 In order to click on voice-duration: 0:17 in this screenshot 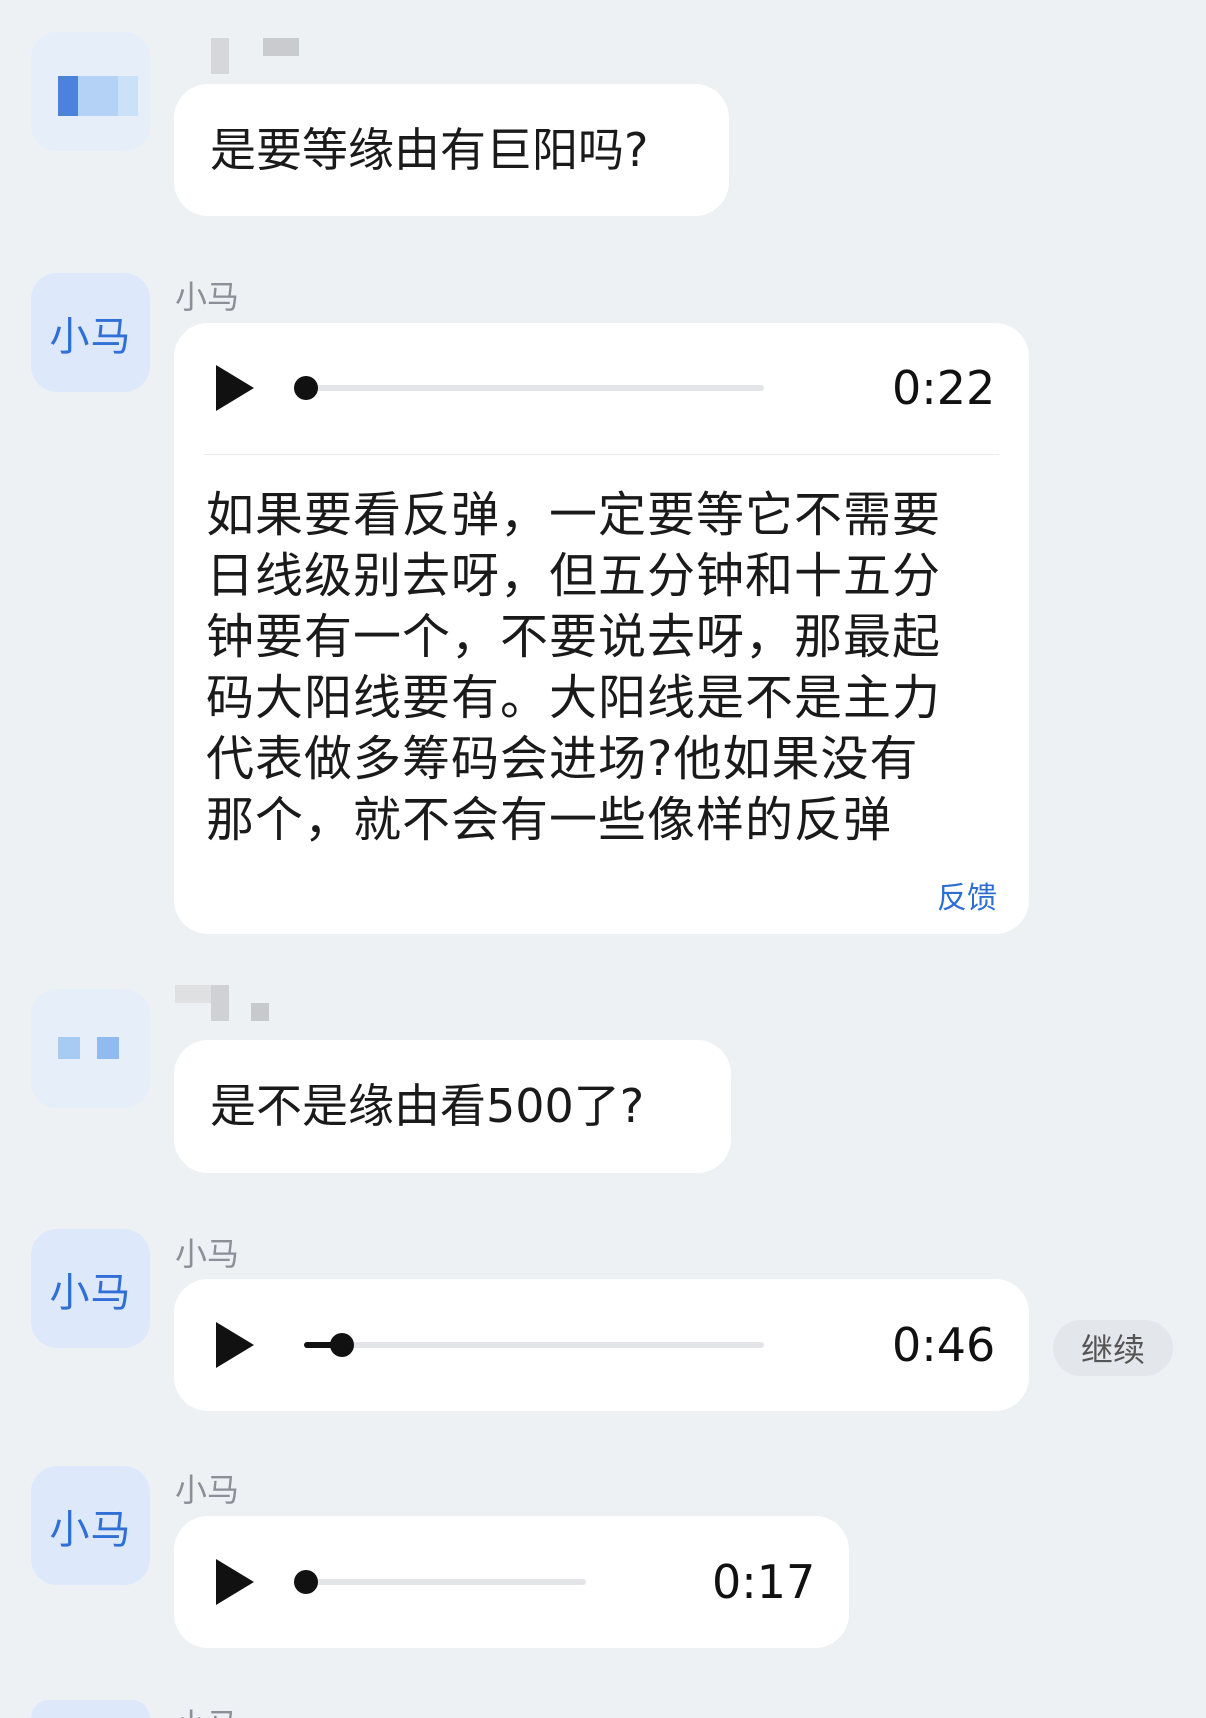, I will do `click(764, 1582)`.